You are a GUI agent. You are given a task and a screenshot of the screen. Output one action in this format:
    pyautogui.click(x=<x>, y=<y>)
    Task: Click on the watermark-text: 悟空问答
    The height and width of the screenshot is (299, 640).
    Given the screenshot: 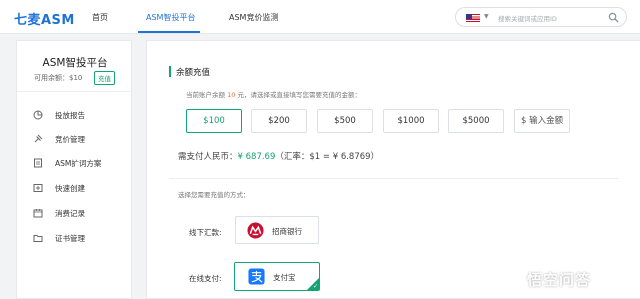 What is the action you would take?
    pyautogui.click(x=559, y=280)
    